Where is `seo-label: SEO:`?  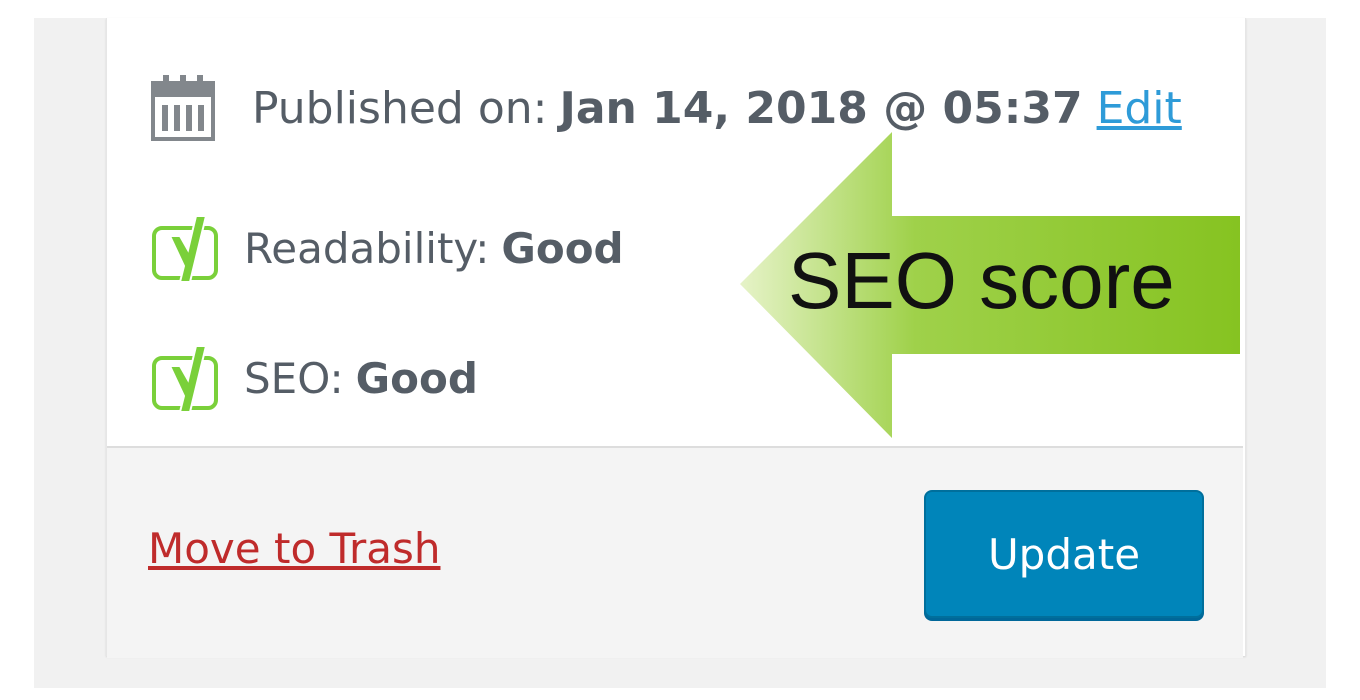 seo-label: SEO: is located at coordinates (294, 378).